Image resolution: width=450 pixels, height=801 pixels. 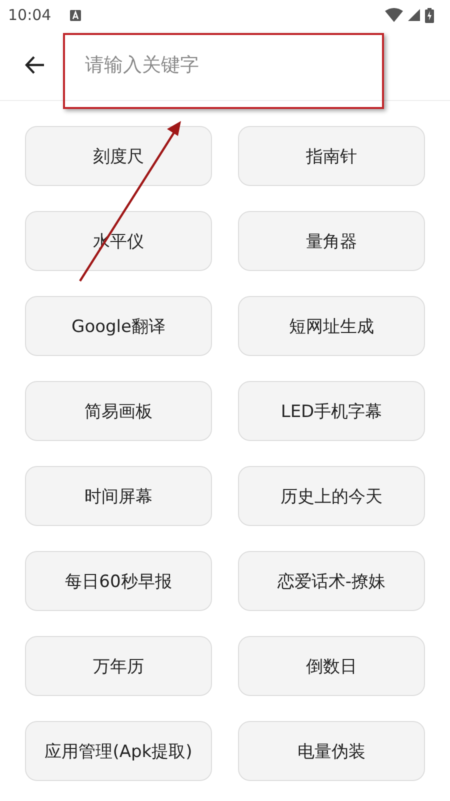 What do you see at coordinates (331, 751) in the screenshot?
I see `tool-button: 电量伪装` at bounding box center [331, 751].